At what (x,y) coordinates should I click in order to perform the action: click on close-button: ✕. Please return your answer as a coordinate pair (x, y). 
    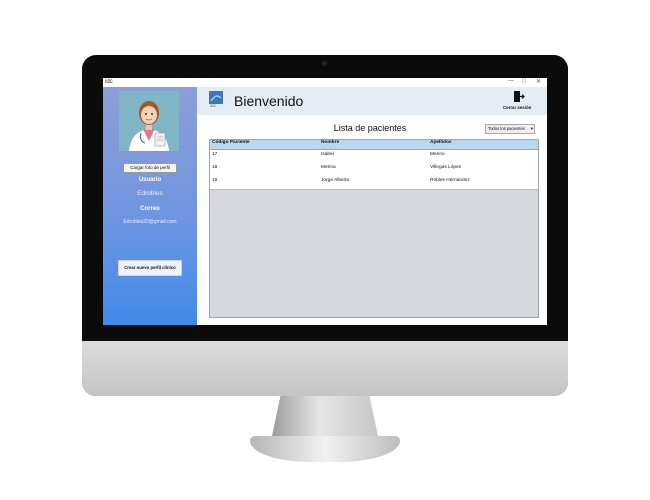
    Looking at the image, I should click on (538, 81).